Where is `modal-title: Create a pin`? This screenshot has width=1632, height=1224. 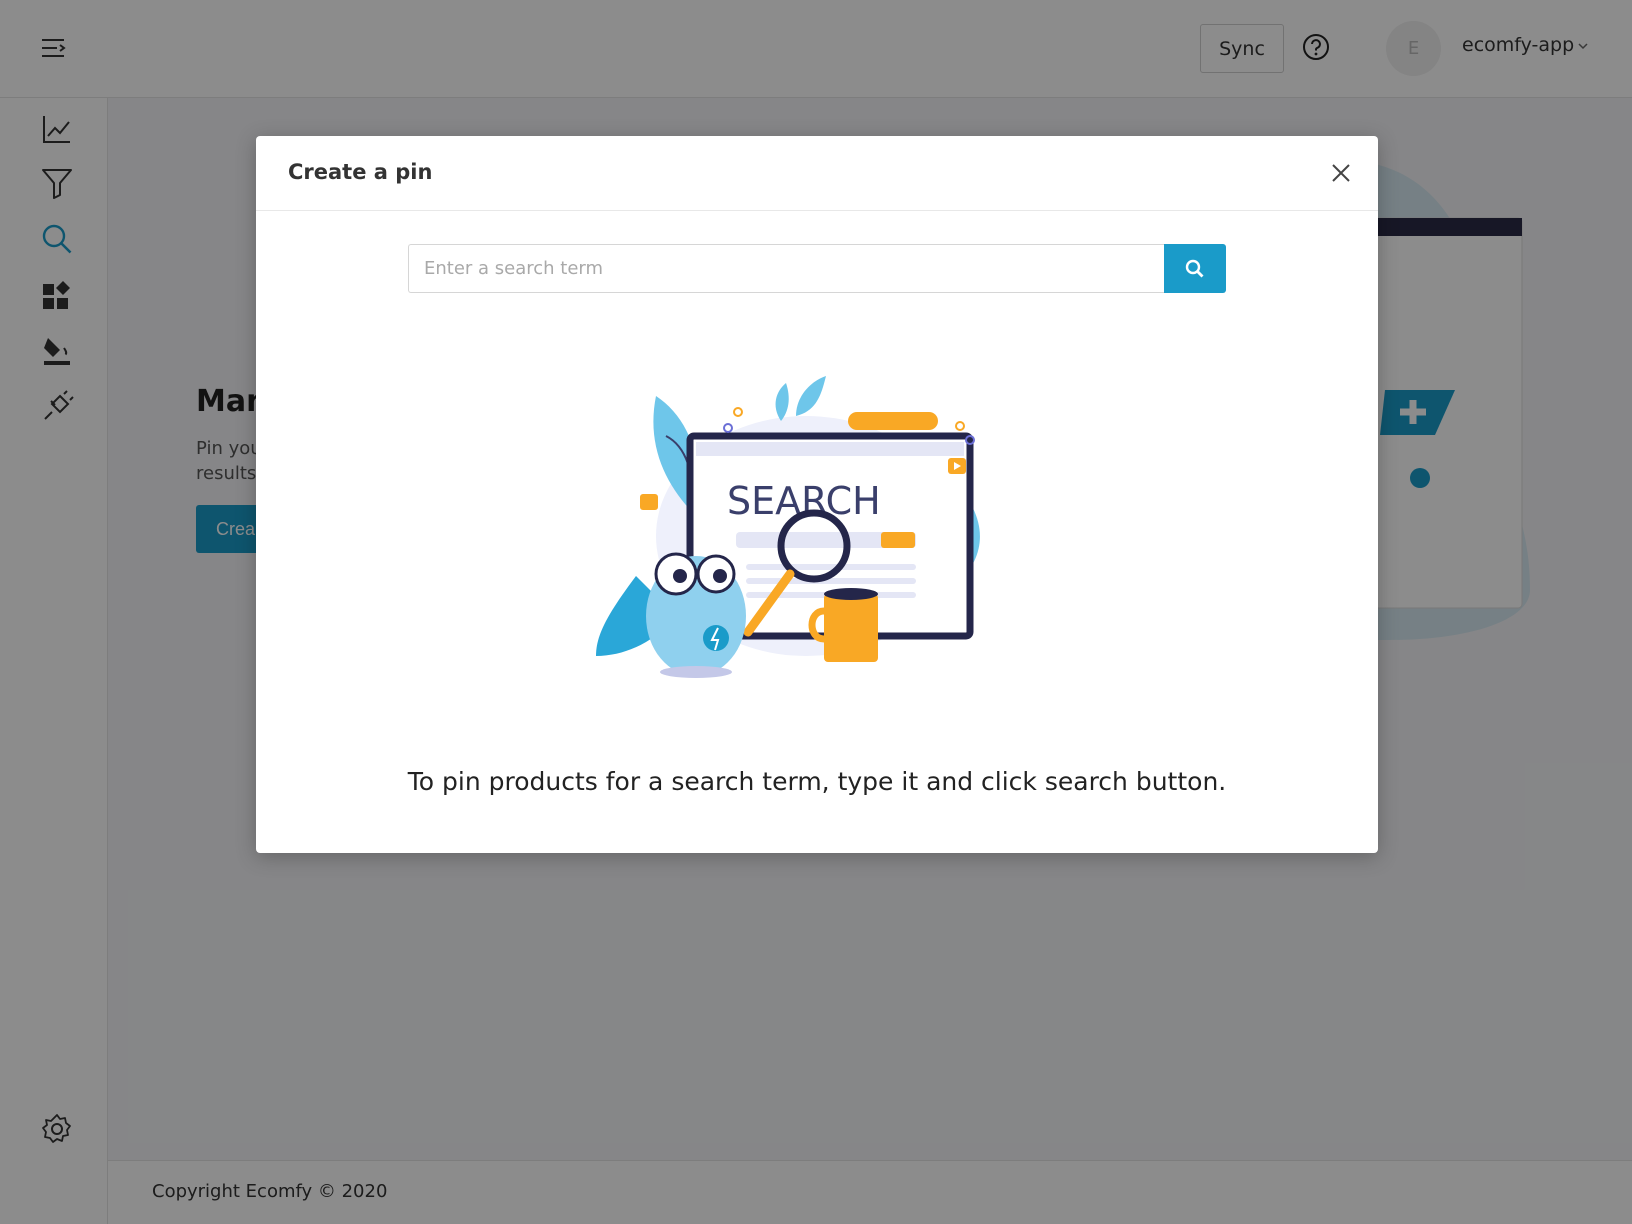
modal-title: Create a pin is located at coordinates (360, 172).